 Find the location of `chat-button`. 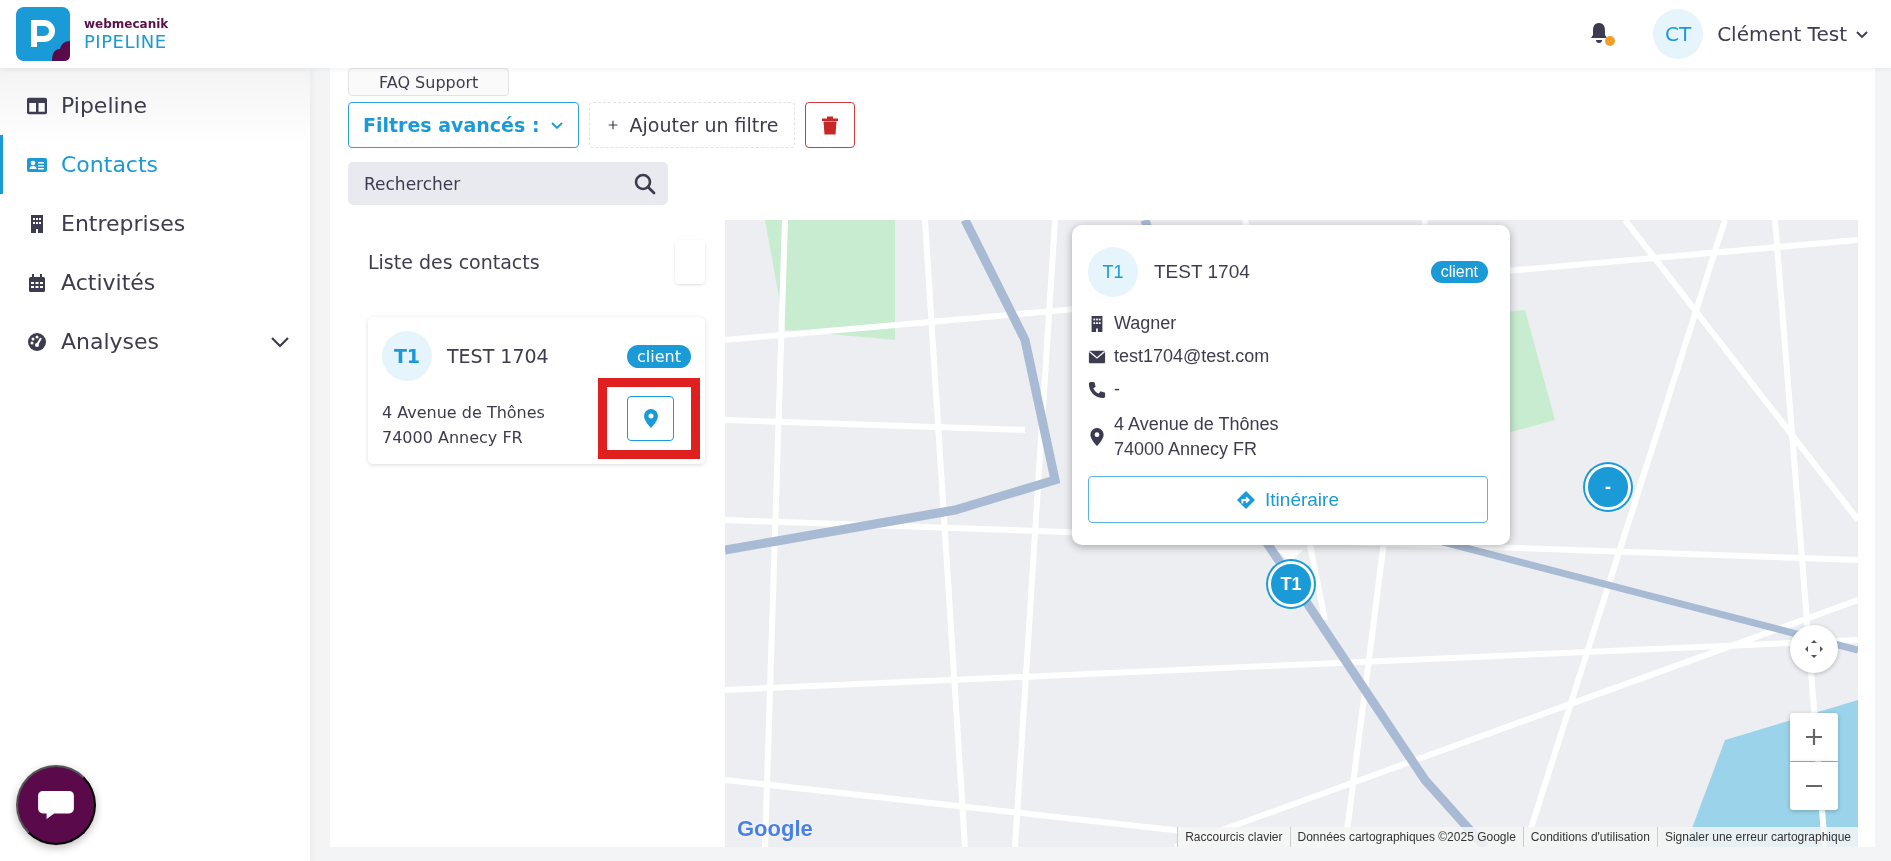

chat-button is located at coordinates (56, 805).